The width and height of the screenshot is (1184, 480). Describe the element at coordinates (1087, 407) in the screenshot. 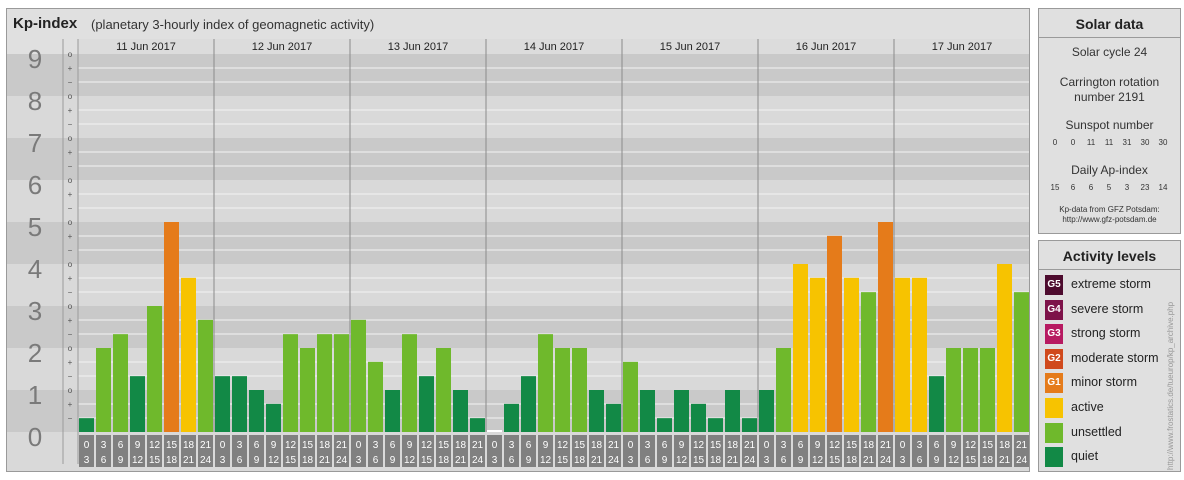

I see `legend-label: active` at that location.